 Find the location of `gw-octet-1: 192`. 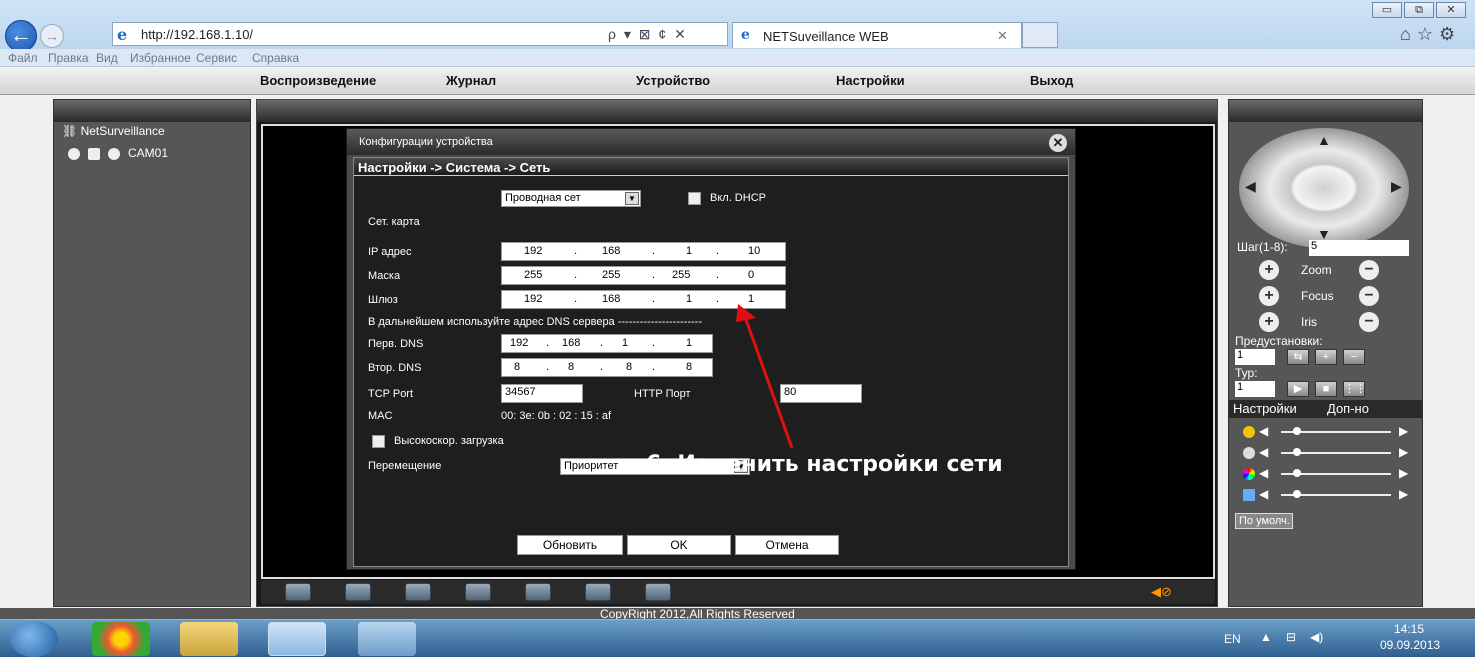

gw-octet-1: 192 is located at coordinates (533, 299).